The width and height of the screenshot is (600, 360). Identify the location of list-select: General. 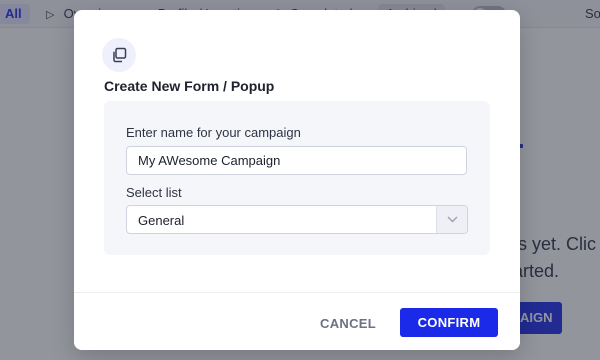
(297, 219).